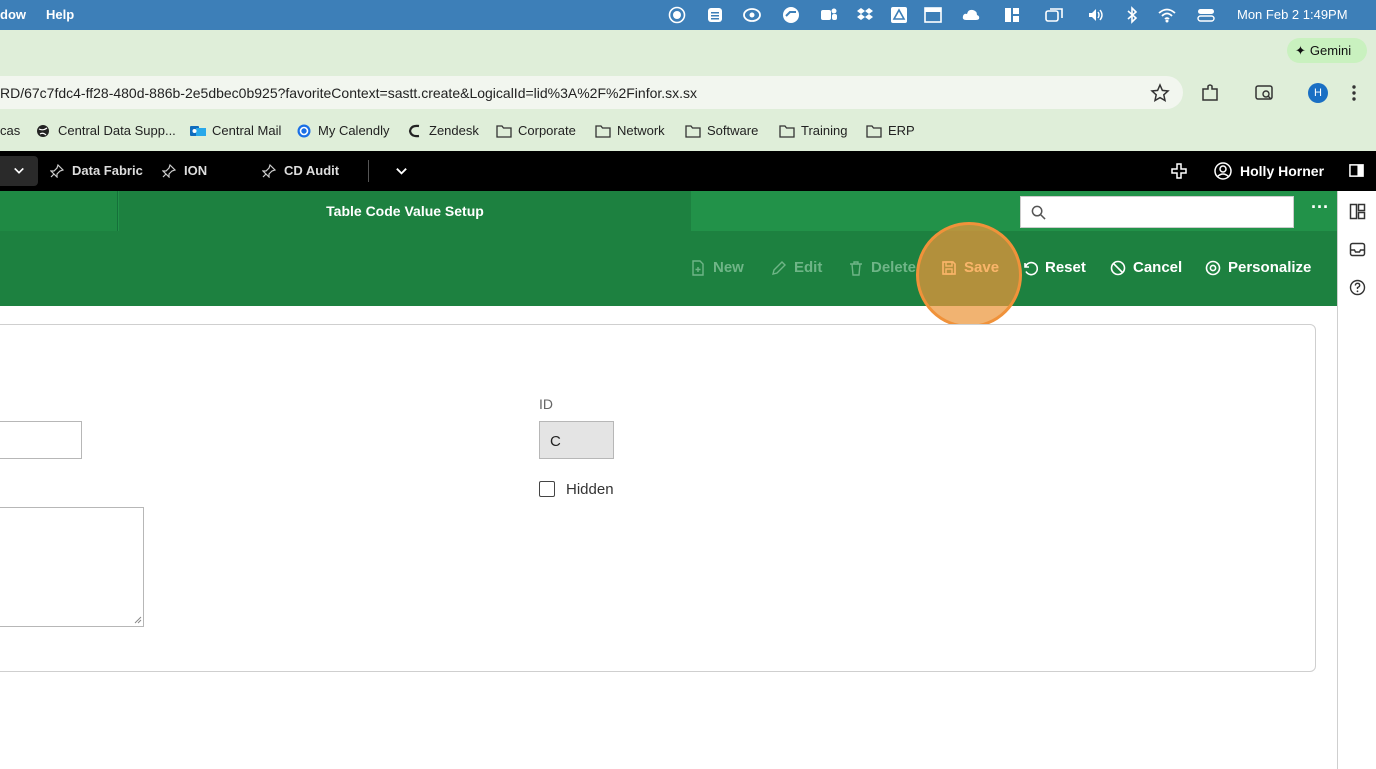 The width and height of the screenshot is (1376, 769). I want to click on delete-button: Delete, so click(882, 267).